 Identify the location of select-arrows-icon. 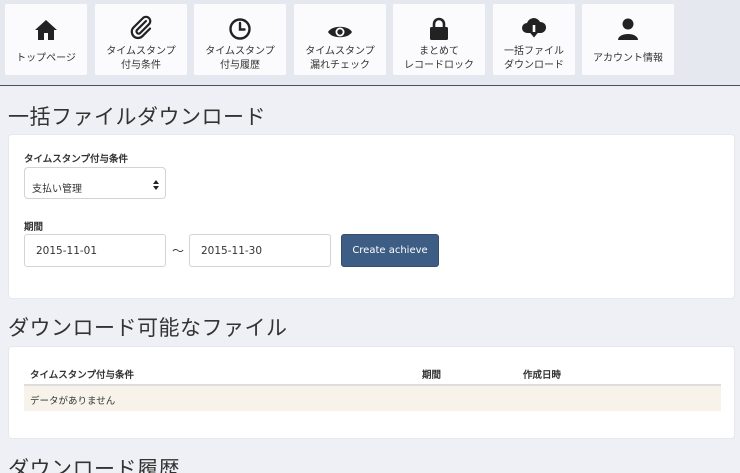
(156, 185).